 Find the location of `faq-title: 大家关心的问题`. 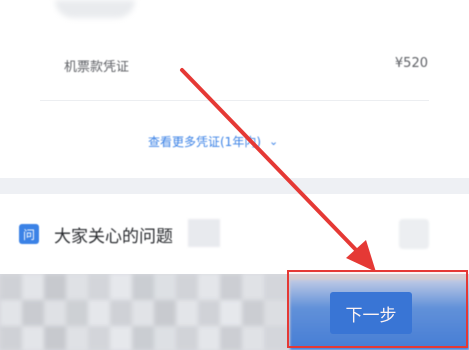

faq-title: 大家关心的问题 is located at coordinates (113, 237).